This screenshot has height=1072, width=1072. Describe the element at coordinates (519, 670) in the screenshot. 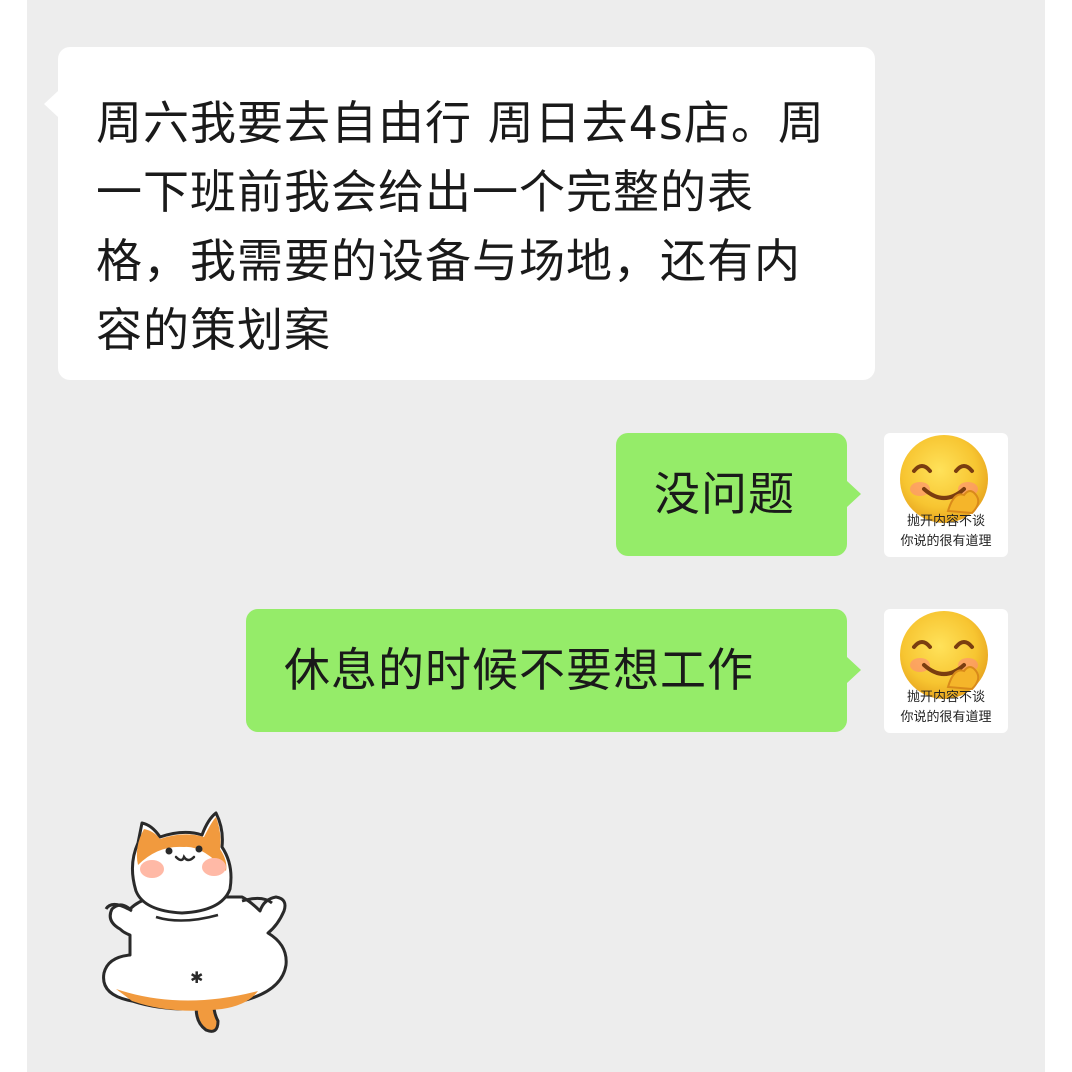

I see `message-text: 休息的时候不要想工作` at that location.